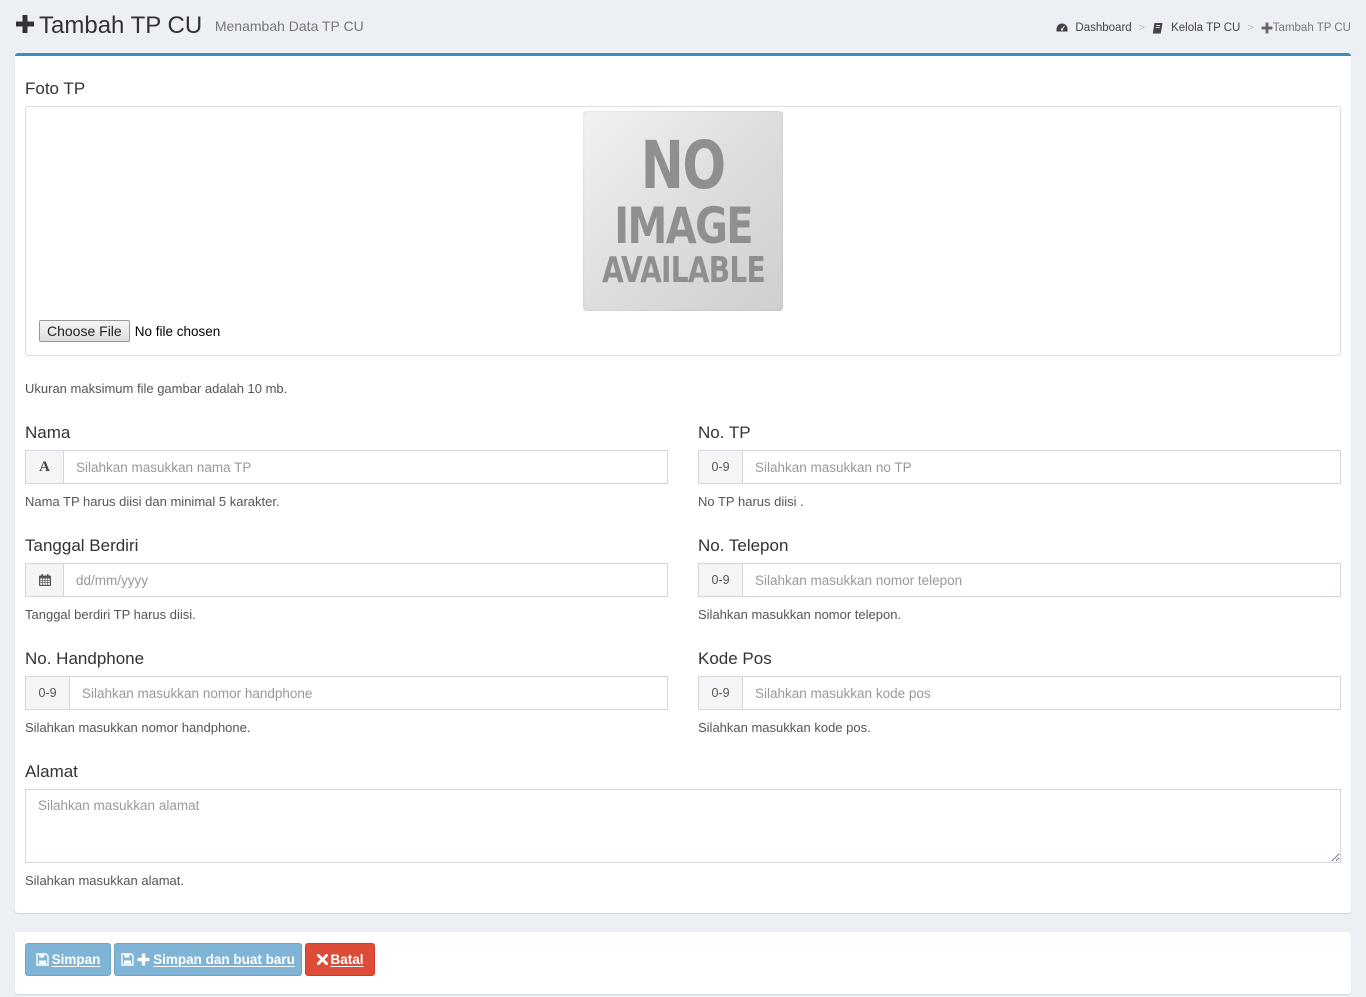 The height and width of the screenshot is (997, 1366). I want to click on page-title: Tambah TP CU Menambah Data TP CU, so click(189, 26).